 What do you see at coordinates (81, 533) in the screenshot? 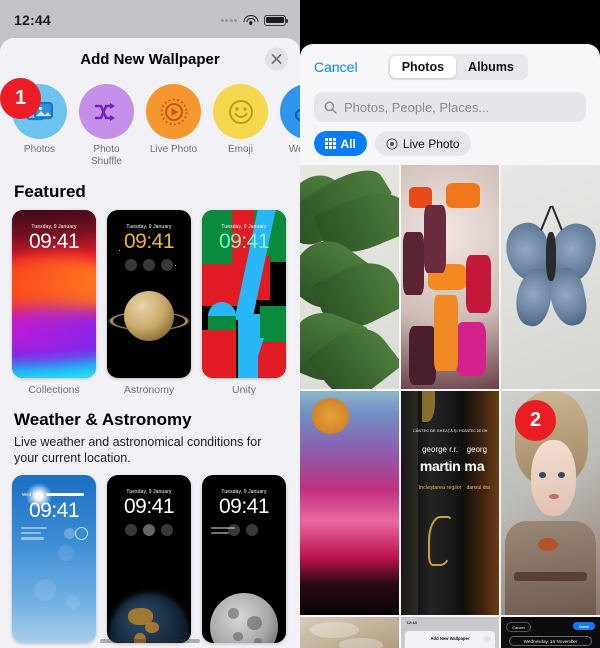
I see `preview-gauge` at bounding box center [81, 533].